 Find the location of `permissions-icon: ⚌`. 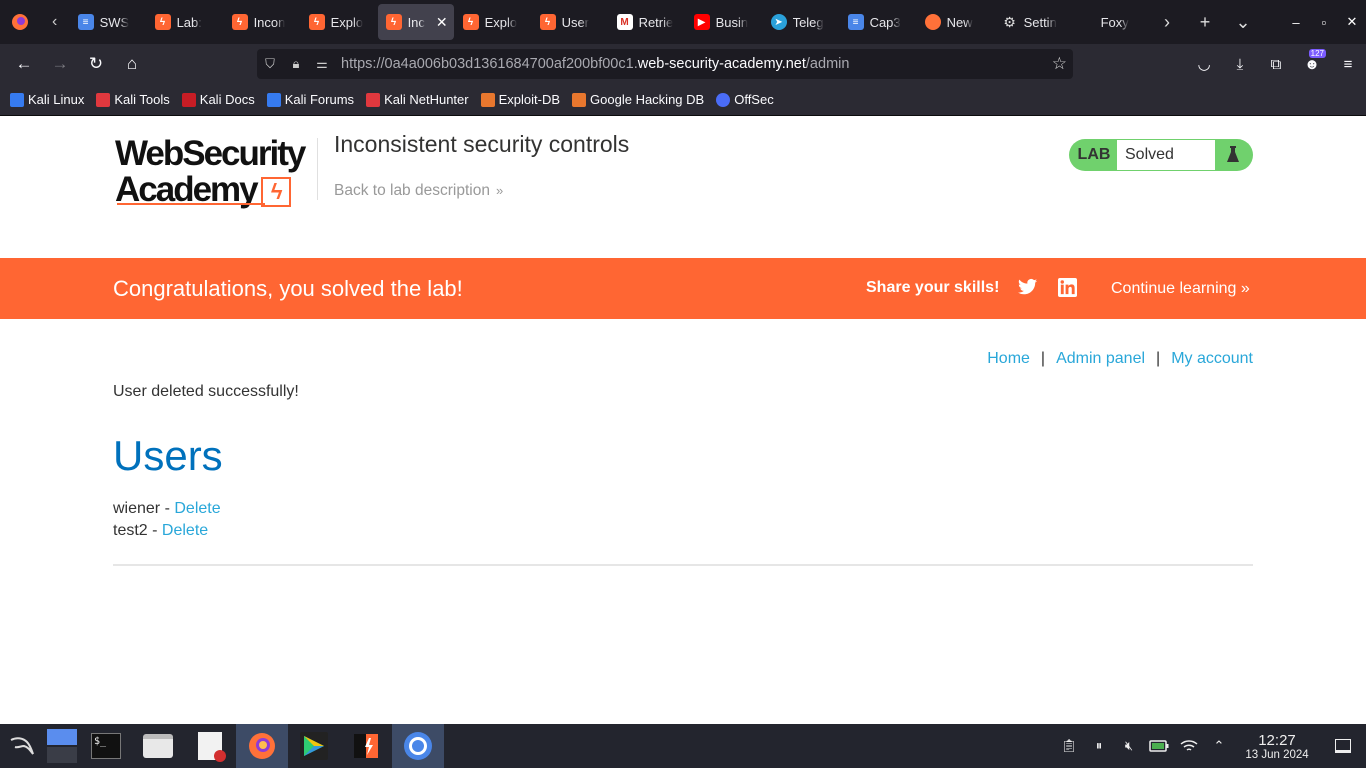

permissions-icon: ⚌ is located at coordinates (322, 64).